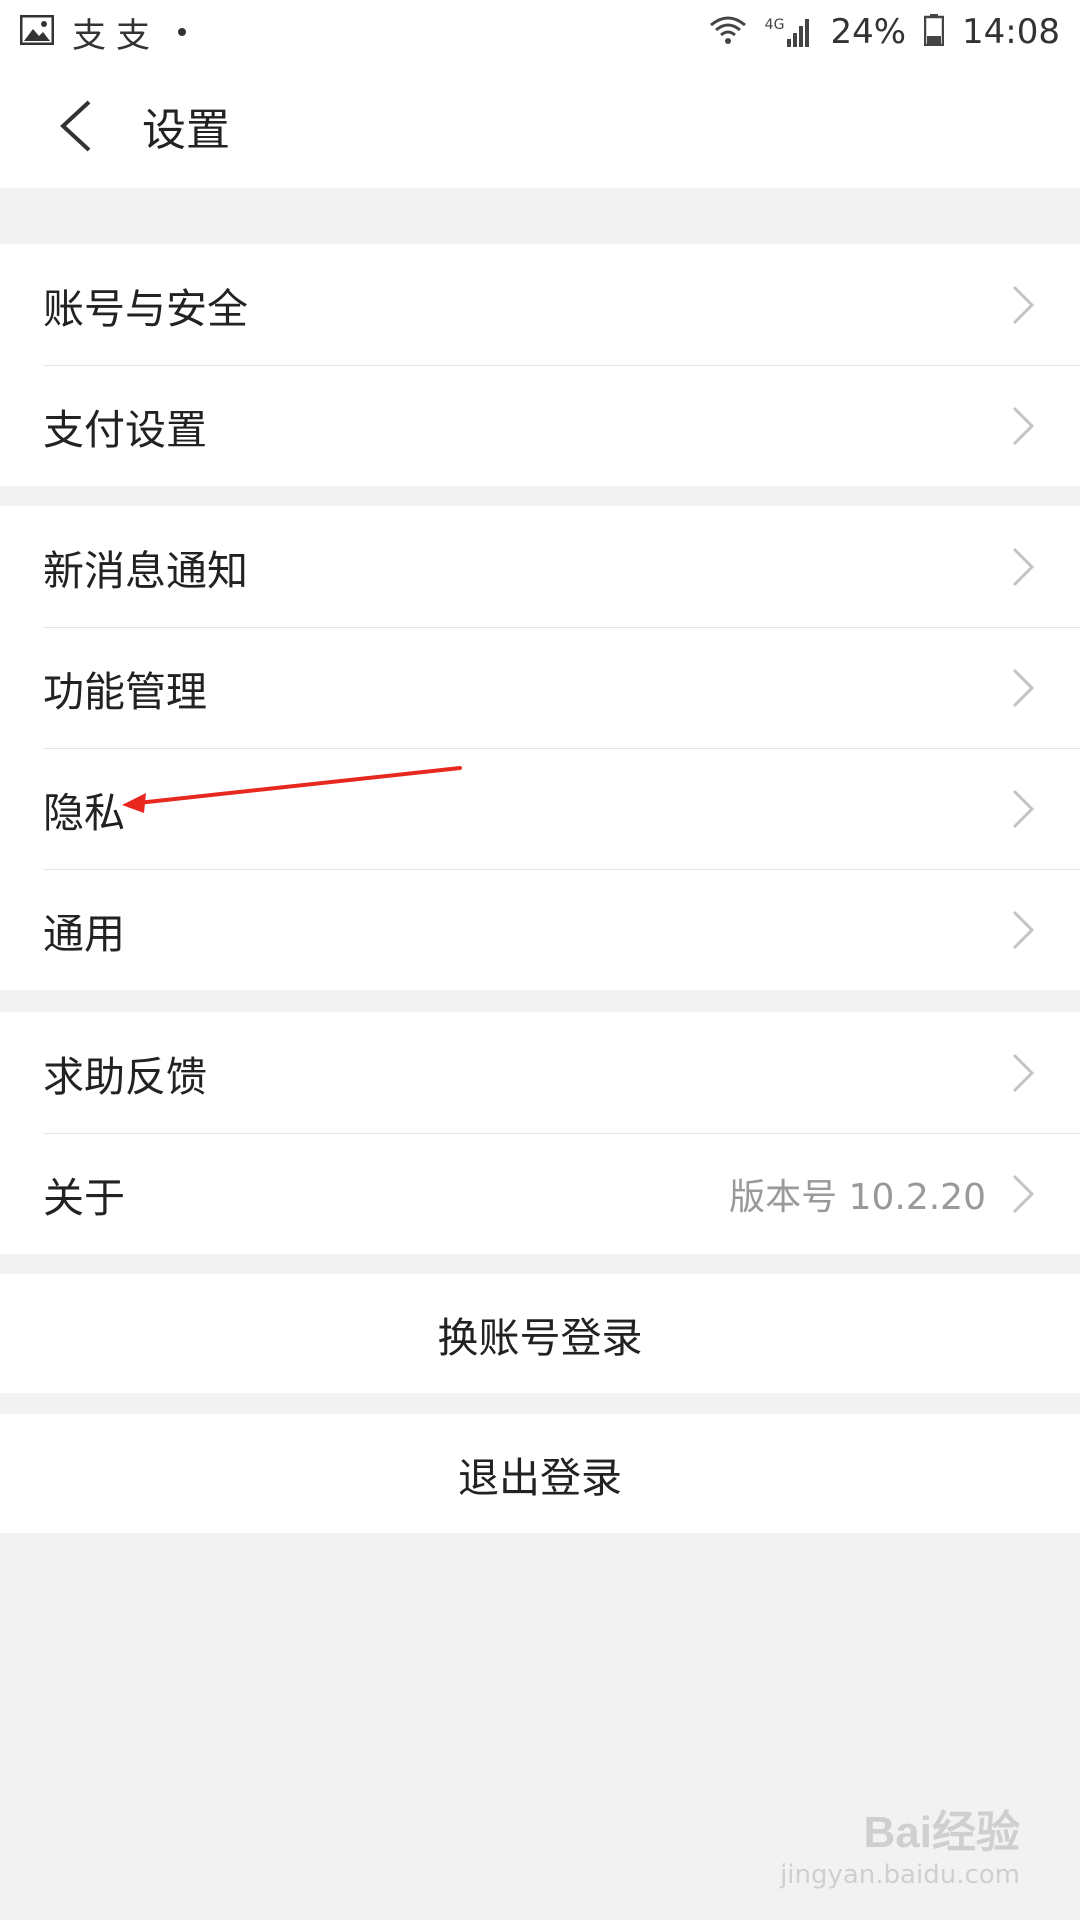  I want to click on item-label: 新消息通知, so click(145, 570).